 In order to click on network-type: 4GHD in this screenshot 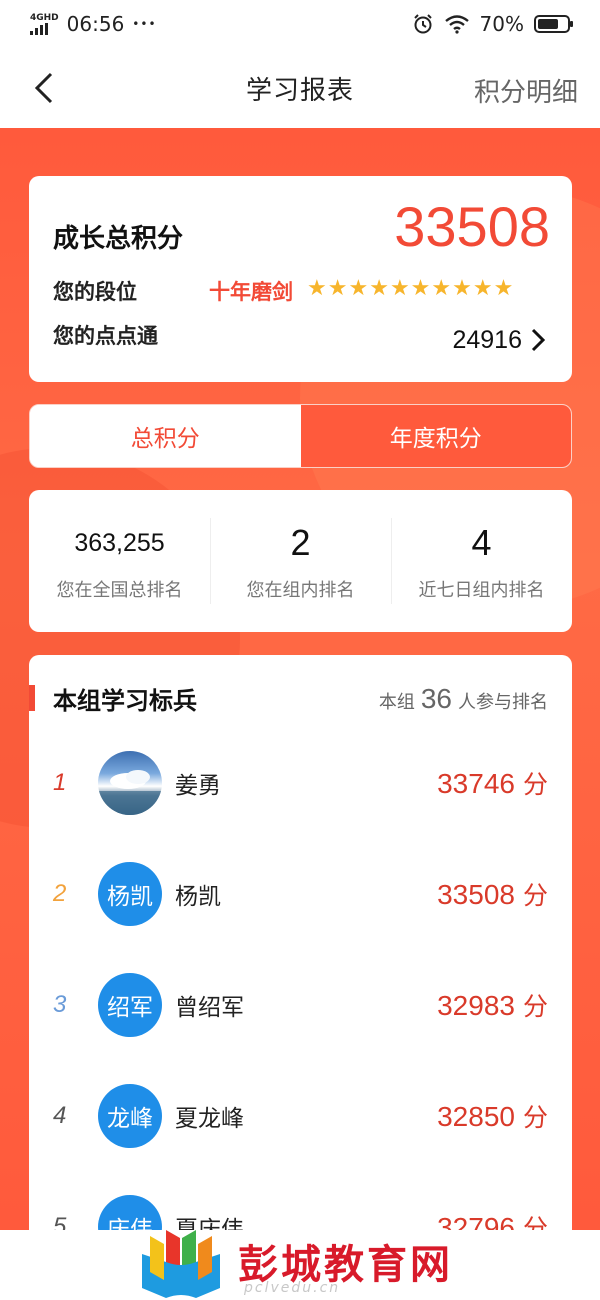, I will do `click(44, 17)`.